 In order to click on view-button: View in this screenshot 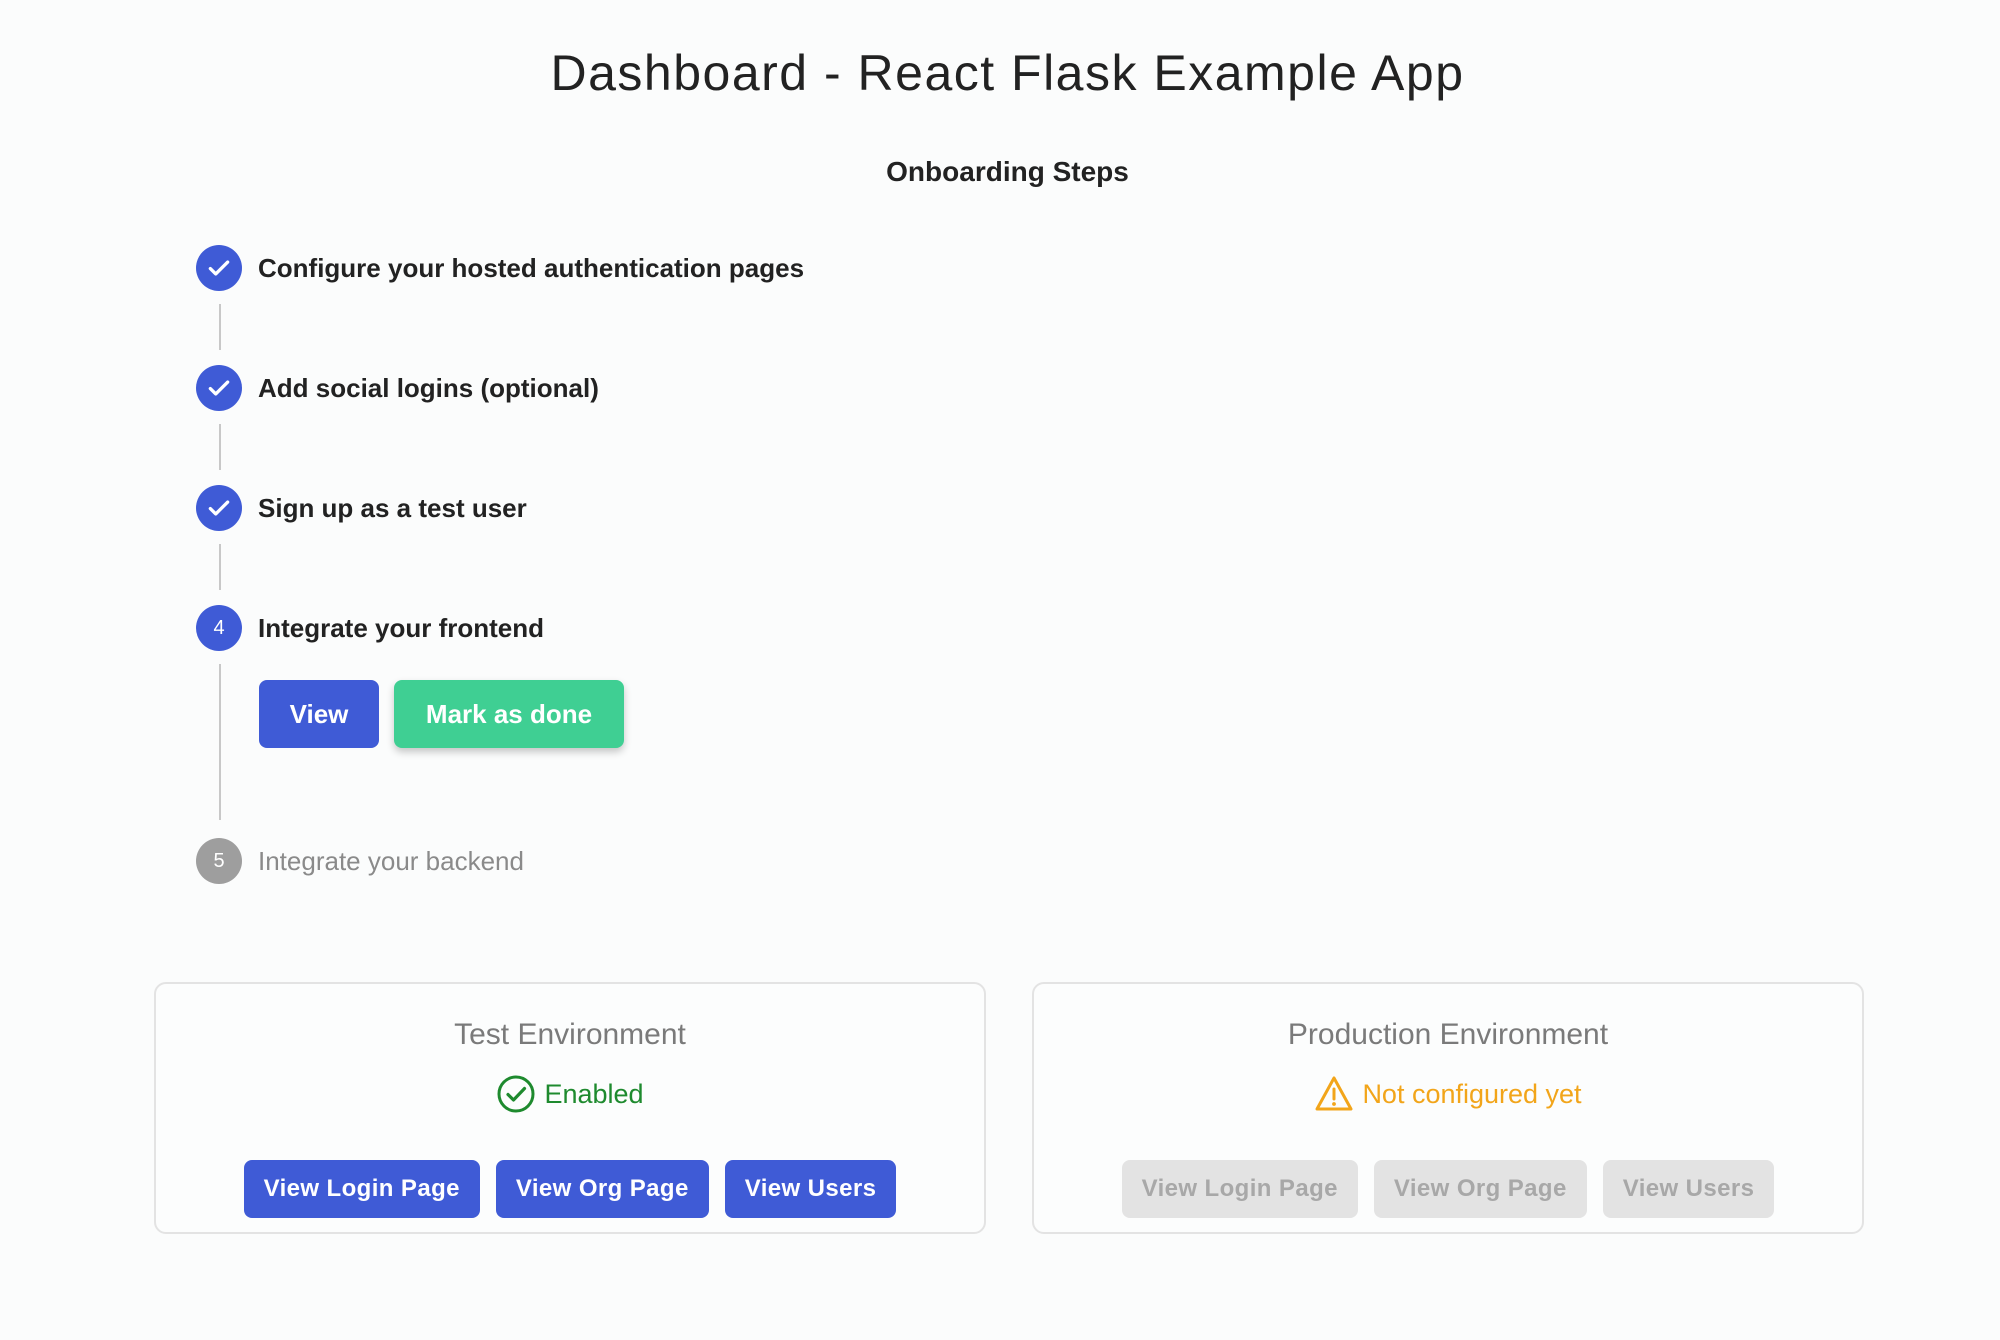, I will do `click(319, 714)`.